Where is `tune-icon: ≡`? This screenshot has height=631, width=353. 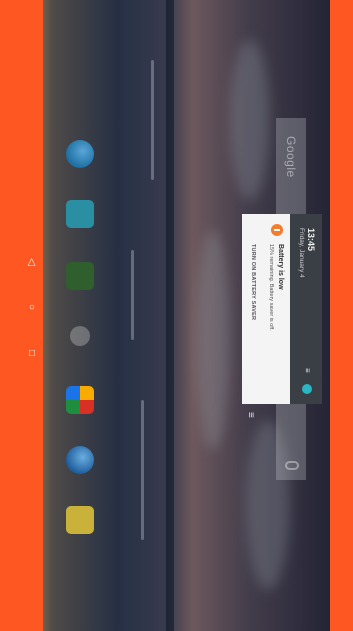
tune-icon: ≡ is located at coordinates (307, 372).